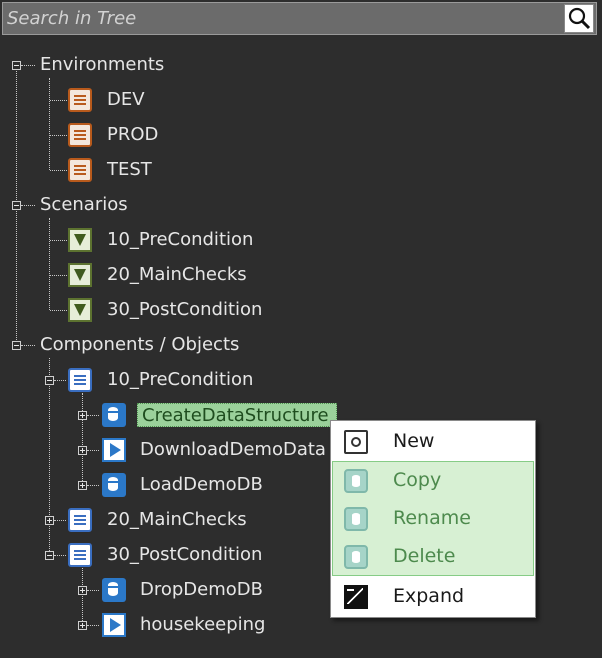 This screenshot has width=602, height=658. What do you see at coordinates (184, 310) in the screenshot?
I see `tree-node-scenario: 30_PostCondition` at bounding box center [184, 310].